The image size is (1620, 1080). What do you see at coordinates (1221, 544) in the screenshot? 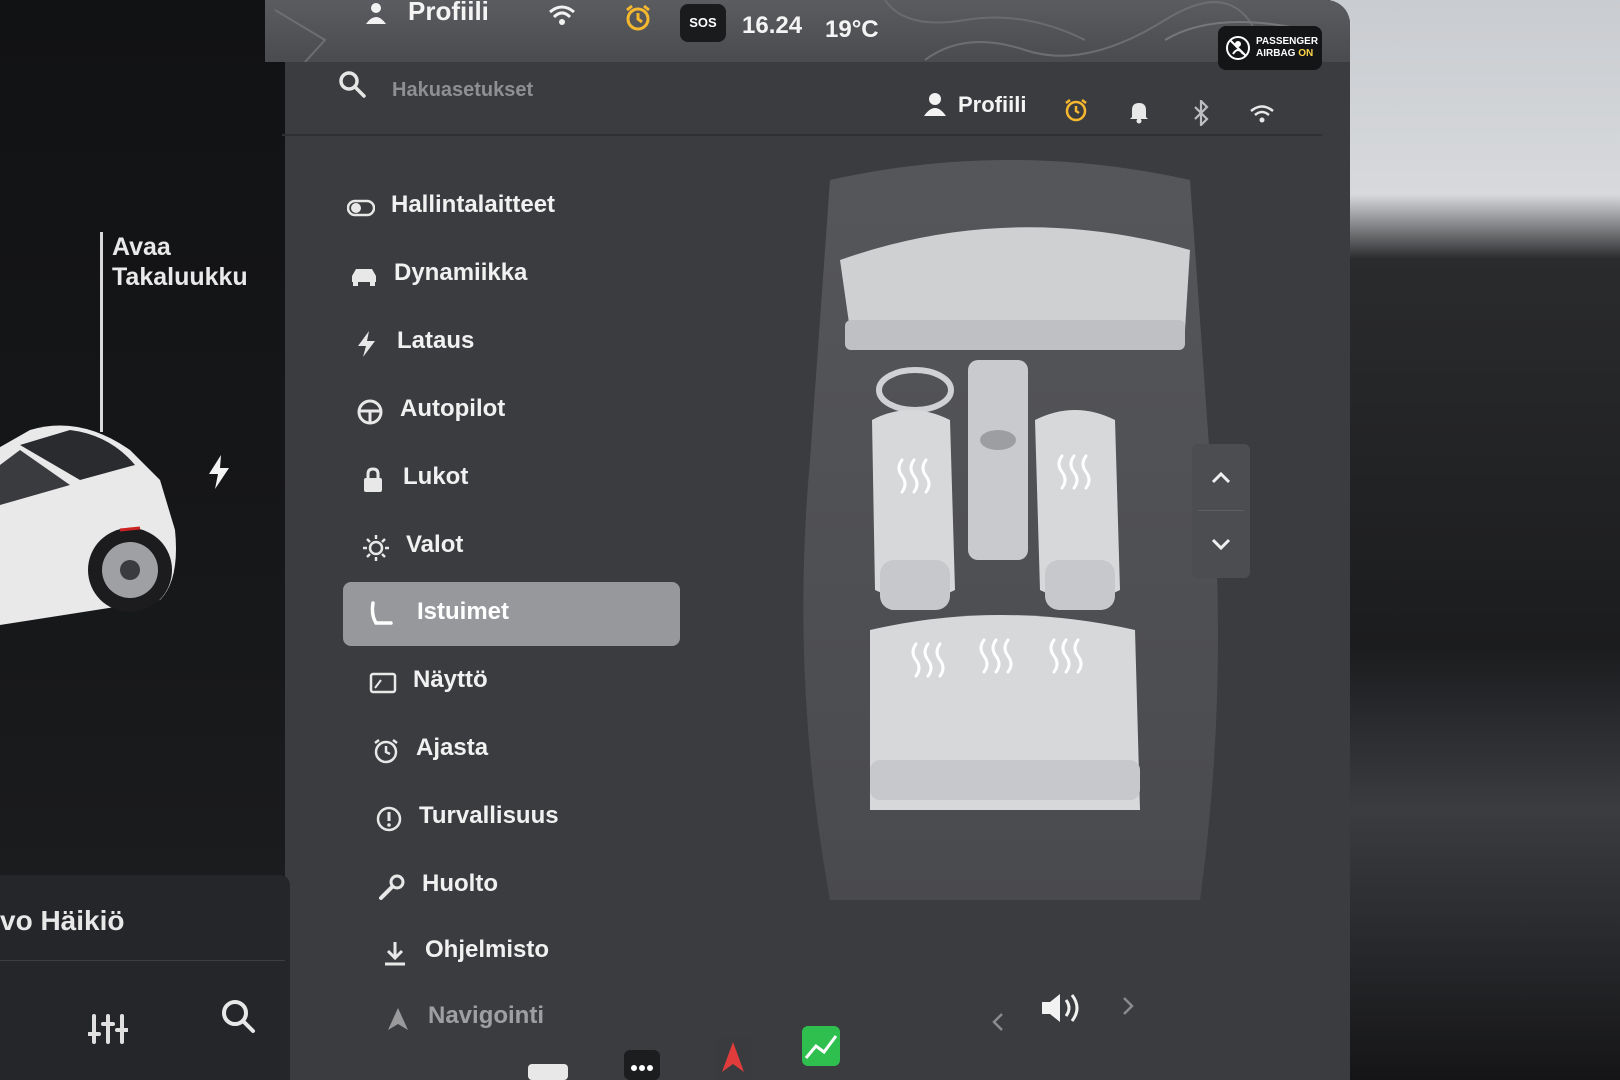
I see `chevron-down-icon` at bounding box center [1221, 544].